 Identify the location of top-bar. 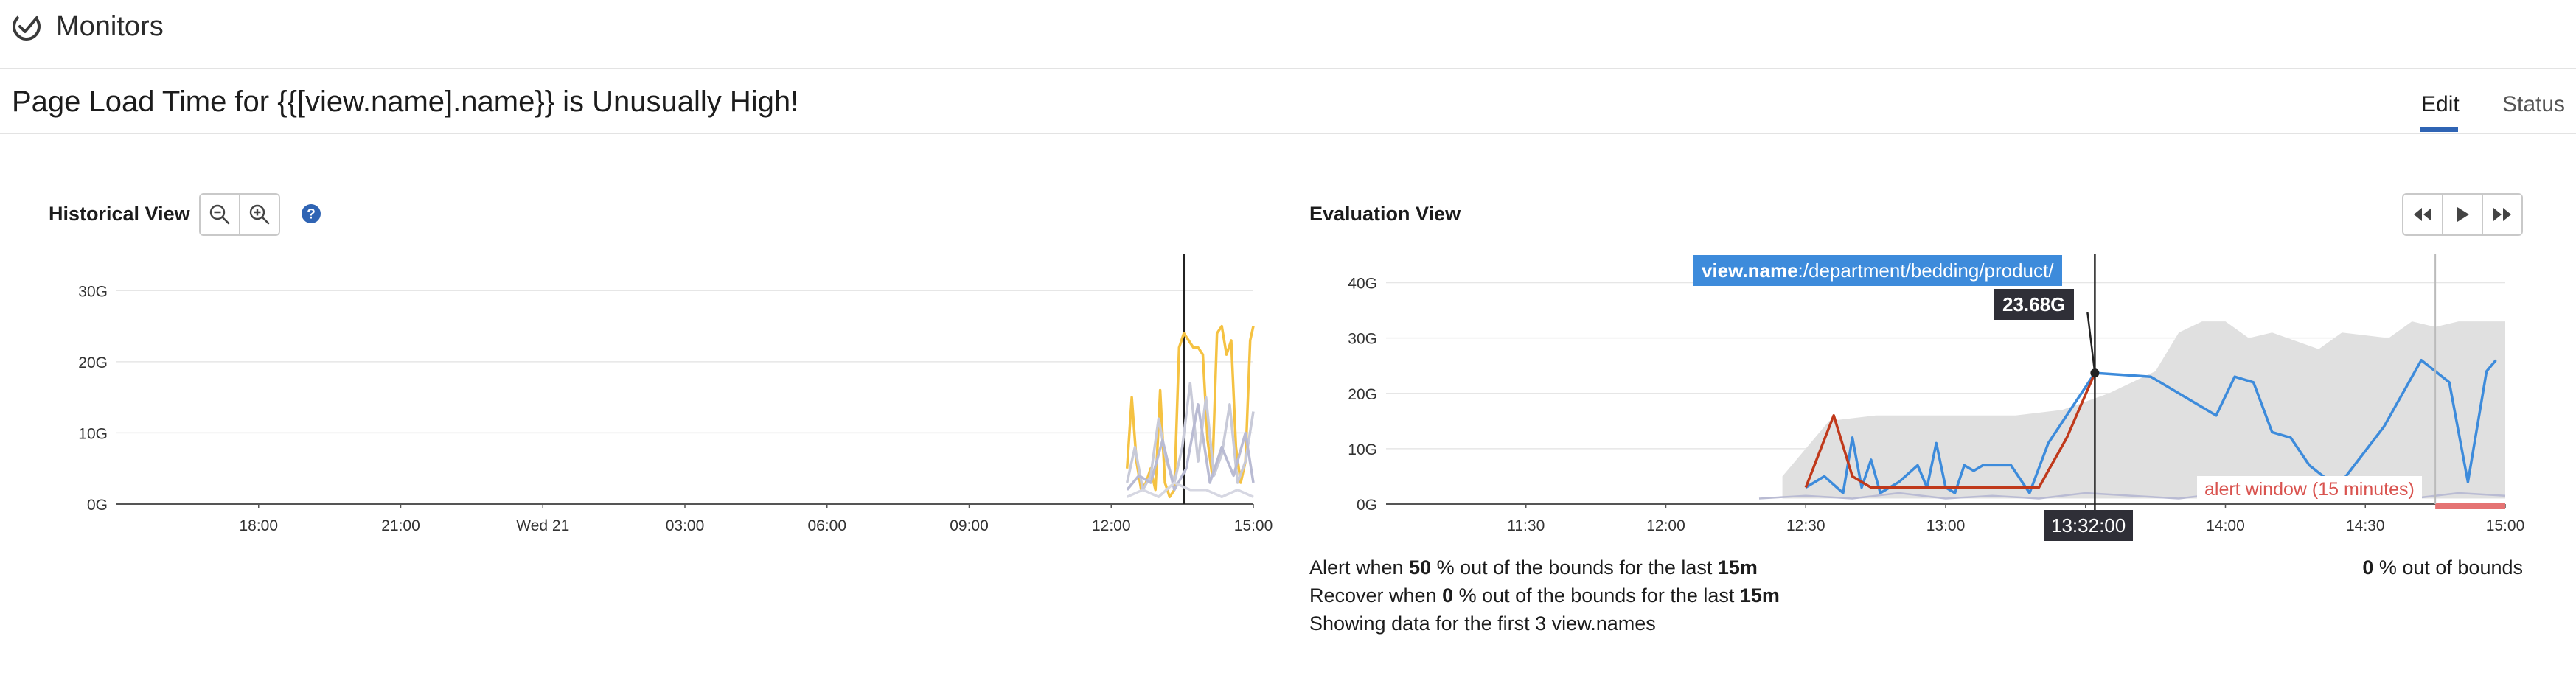
(1288, 34).